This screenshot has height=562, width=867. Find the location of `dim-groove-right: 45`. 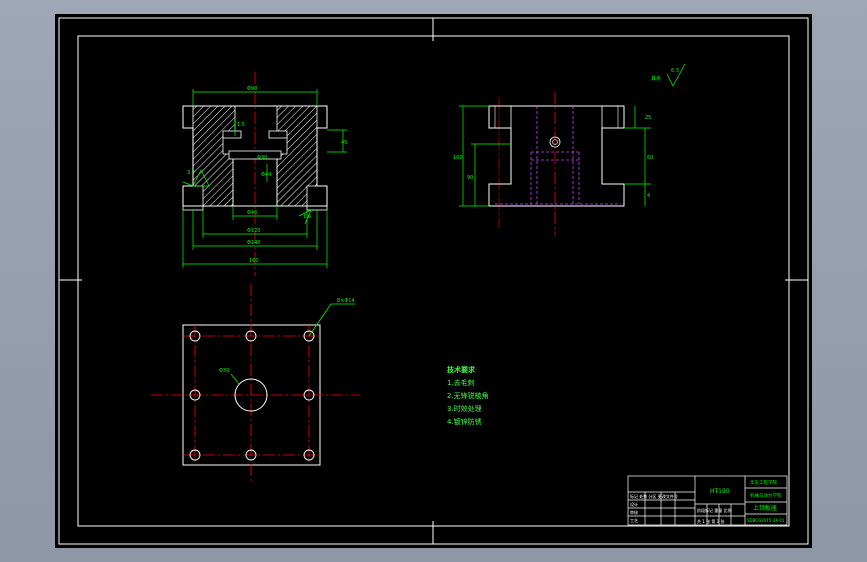

dim-groove-right: 45 is located at coordinates (344, 143).